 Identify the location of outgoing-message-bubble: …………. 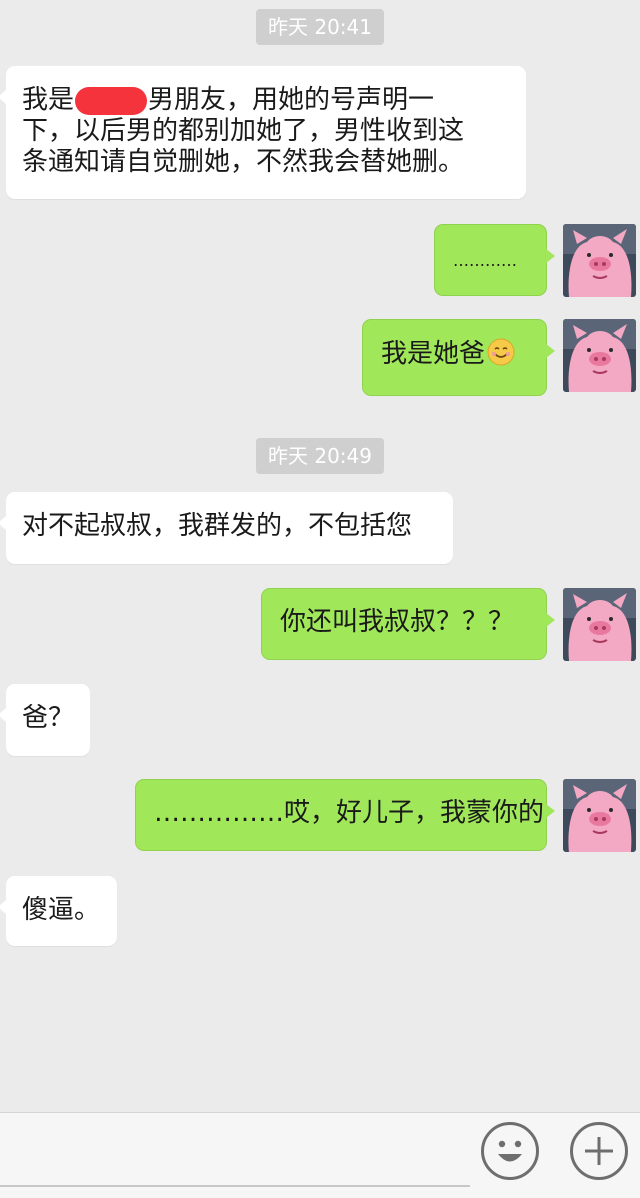
(494, 260).